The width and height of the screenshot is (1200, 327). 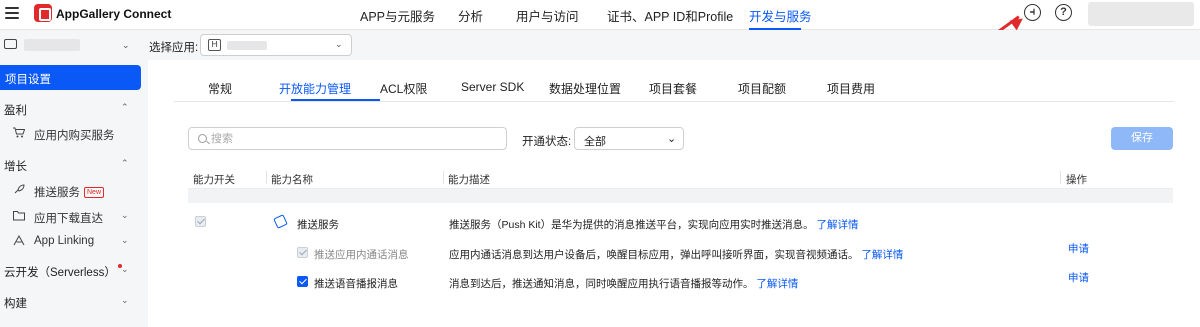 I want to click on column-header-switch: 能力开关, so click(x=214, y=180).